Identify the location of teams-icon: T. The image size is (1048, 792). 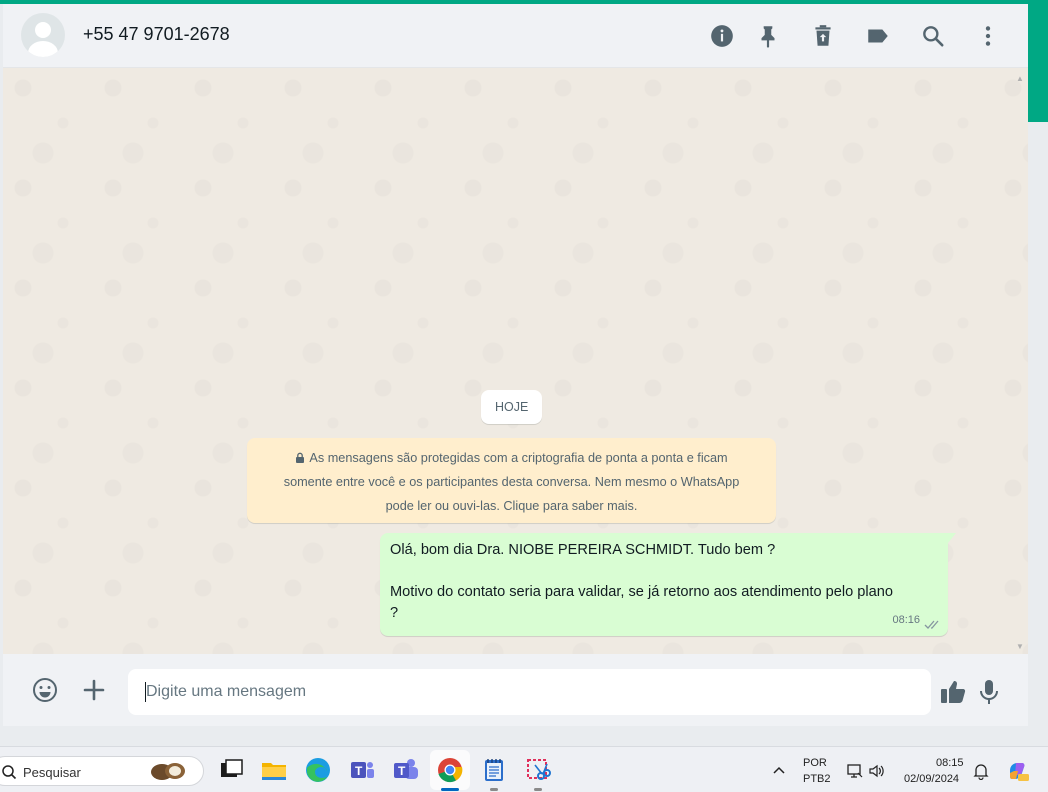
(406, 770).